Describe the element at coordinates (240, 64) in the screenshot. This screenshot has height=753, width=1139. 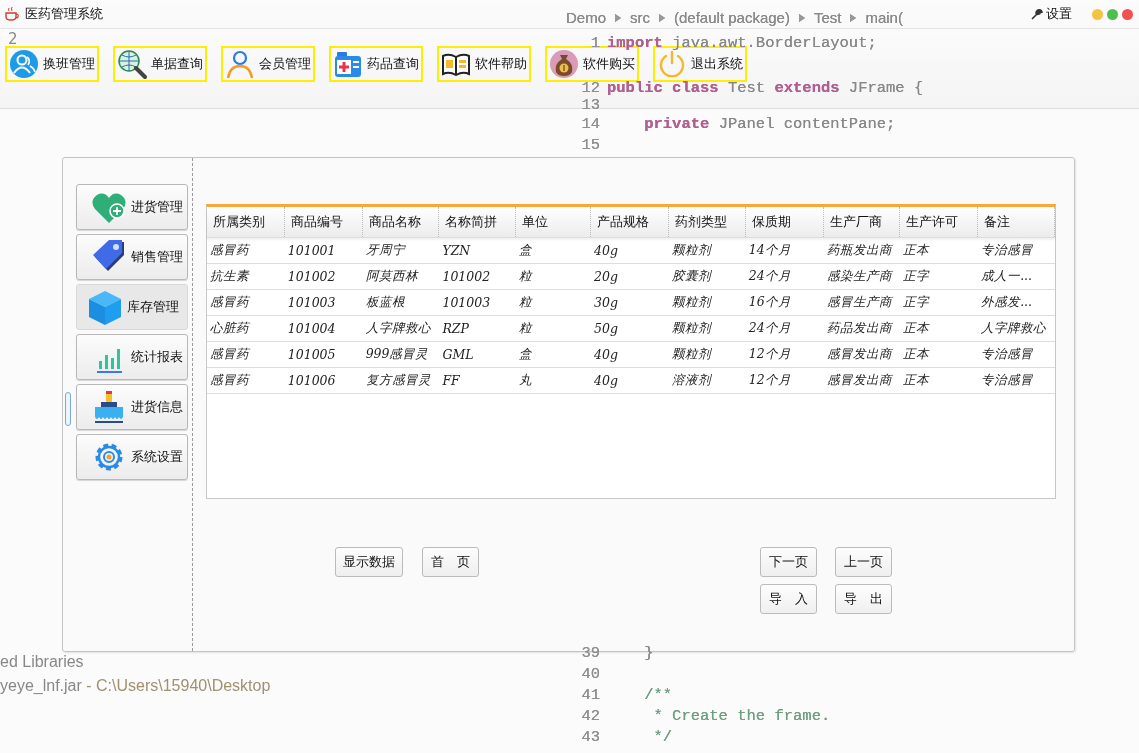
I see `user-icon` at that location.